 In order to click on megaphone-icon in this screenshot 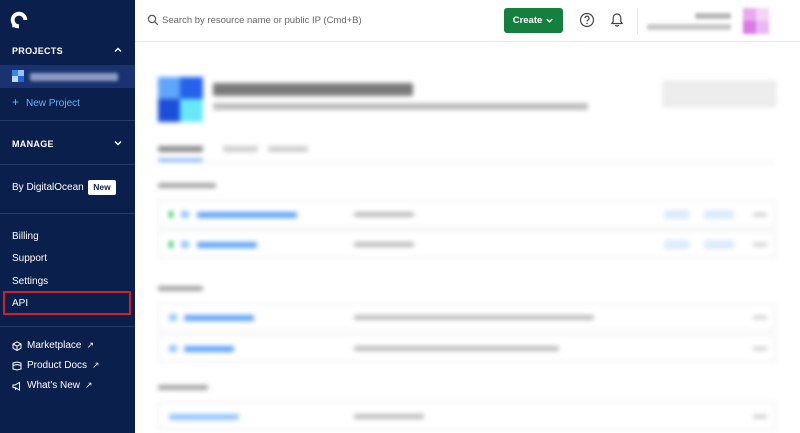, I will do `click(16, 386)`.